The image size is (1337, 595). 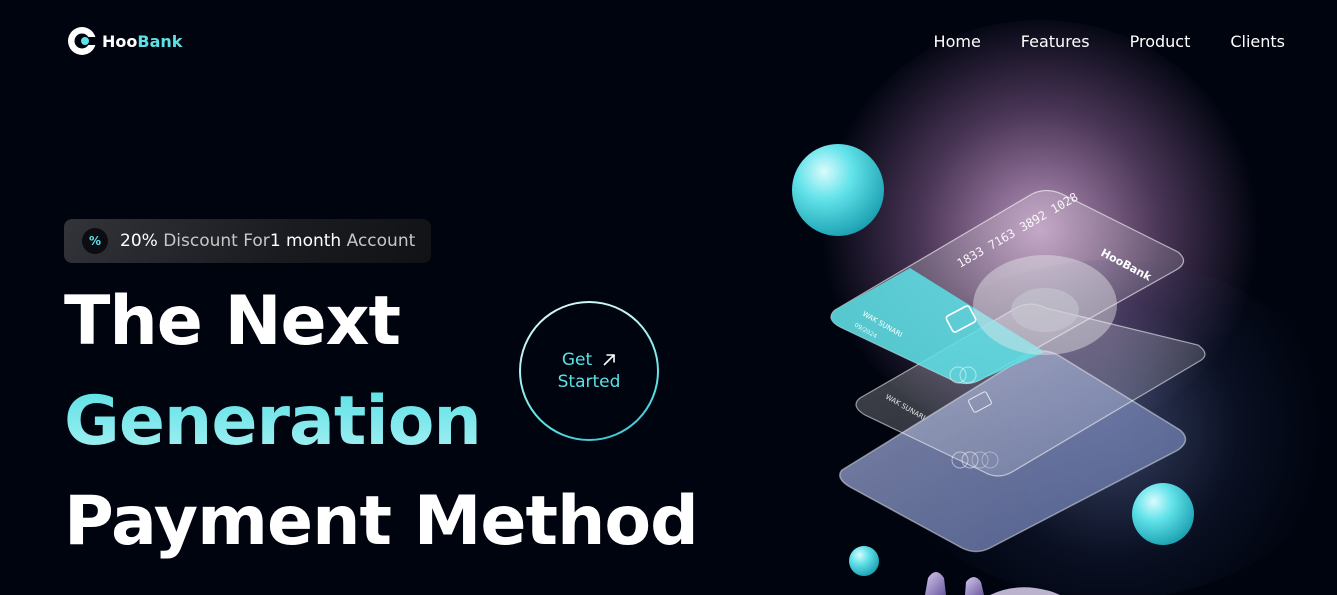 What do you see at coordinates (609, 360) in the screenshot?
I see `arrow-up-right-icon` at bounding box center [609, 360].